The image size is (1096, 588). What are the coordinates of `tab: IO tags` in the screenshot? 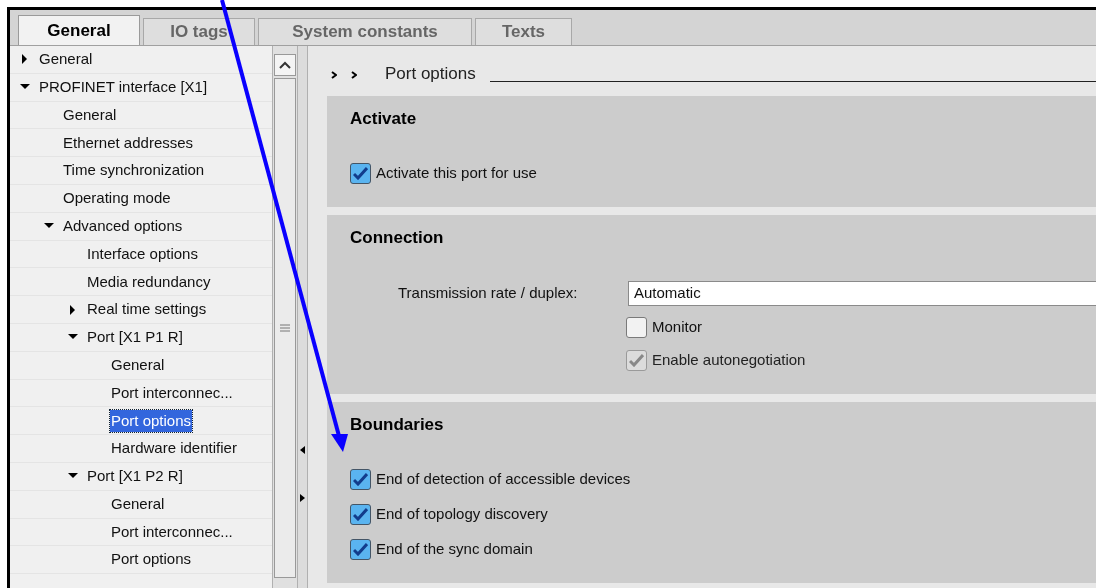 It's located at (199, 31).